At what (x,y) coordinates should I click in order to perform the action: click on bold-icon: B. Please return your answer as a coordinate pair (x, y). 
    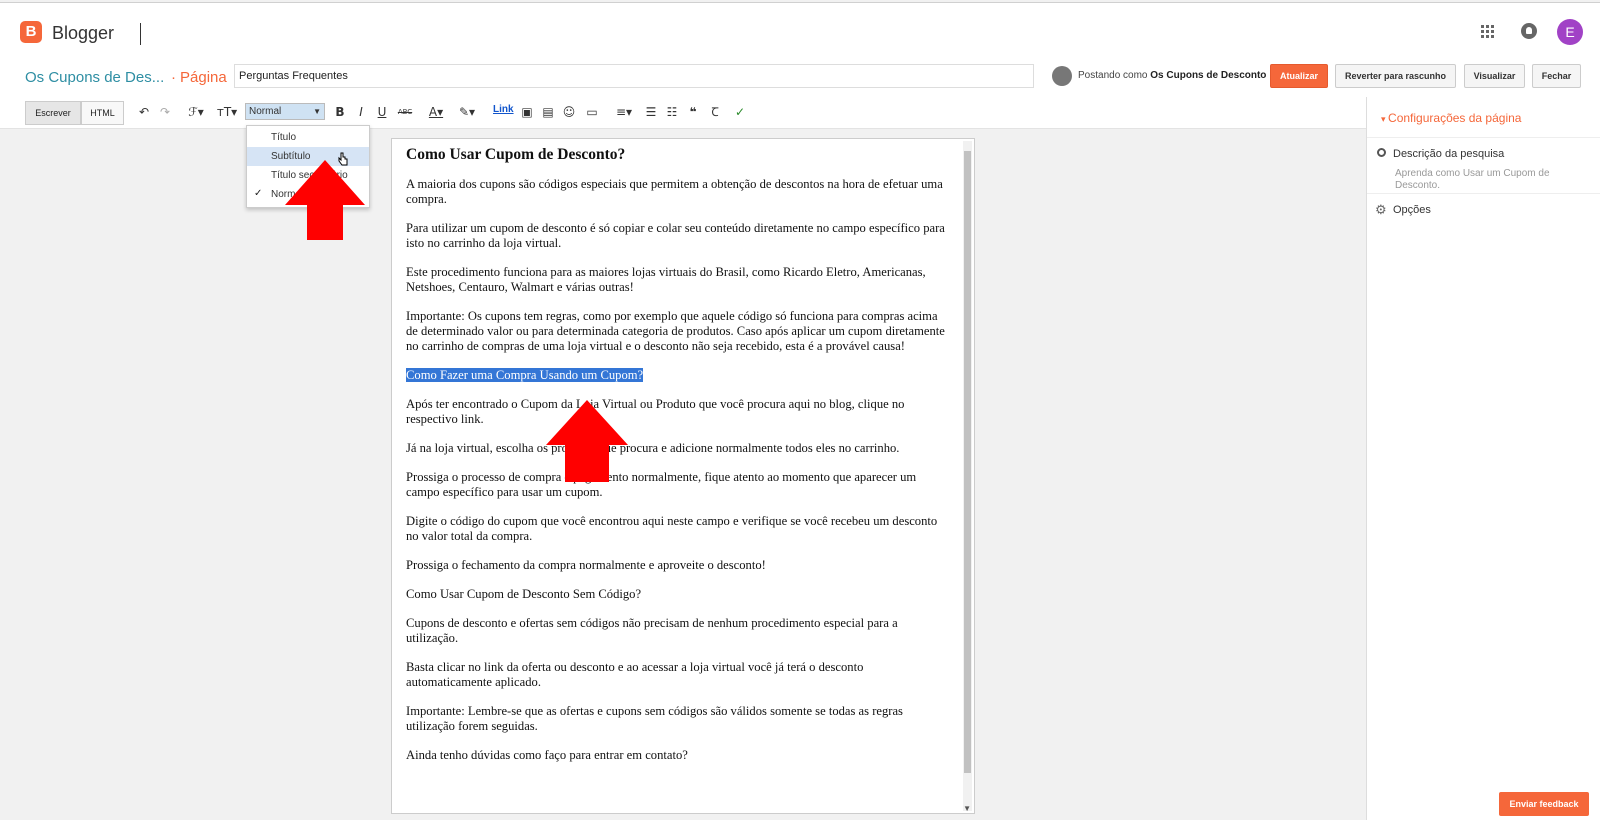
    Looking at the image, I should click on (340, 112).